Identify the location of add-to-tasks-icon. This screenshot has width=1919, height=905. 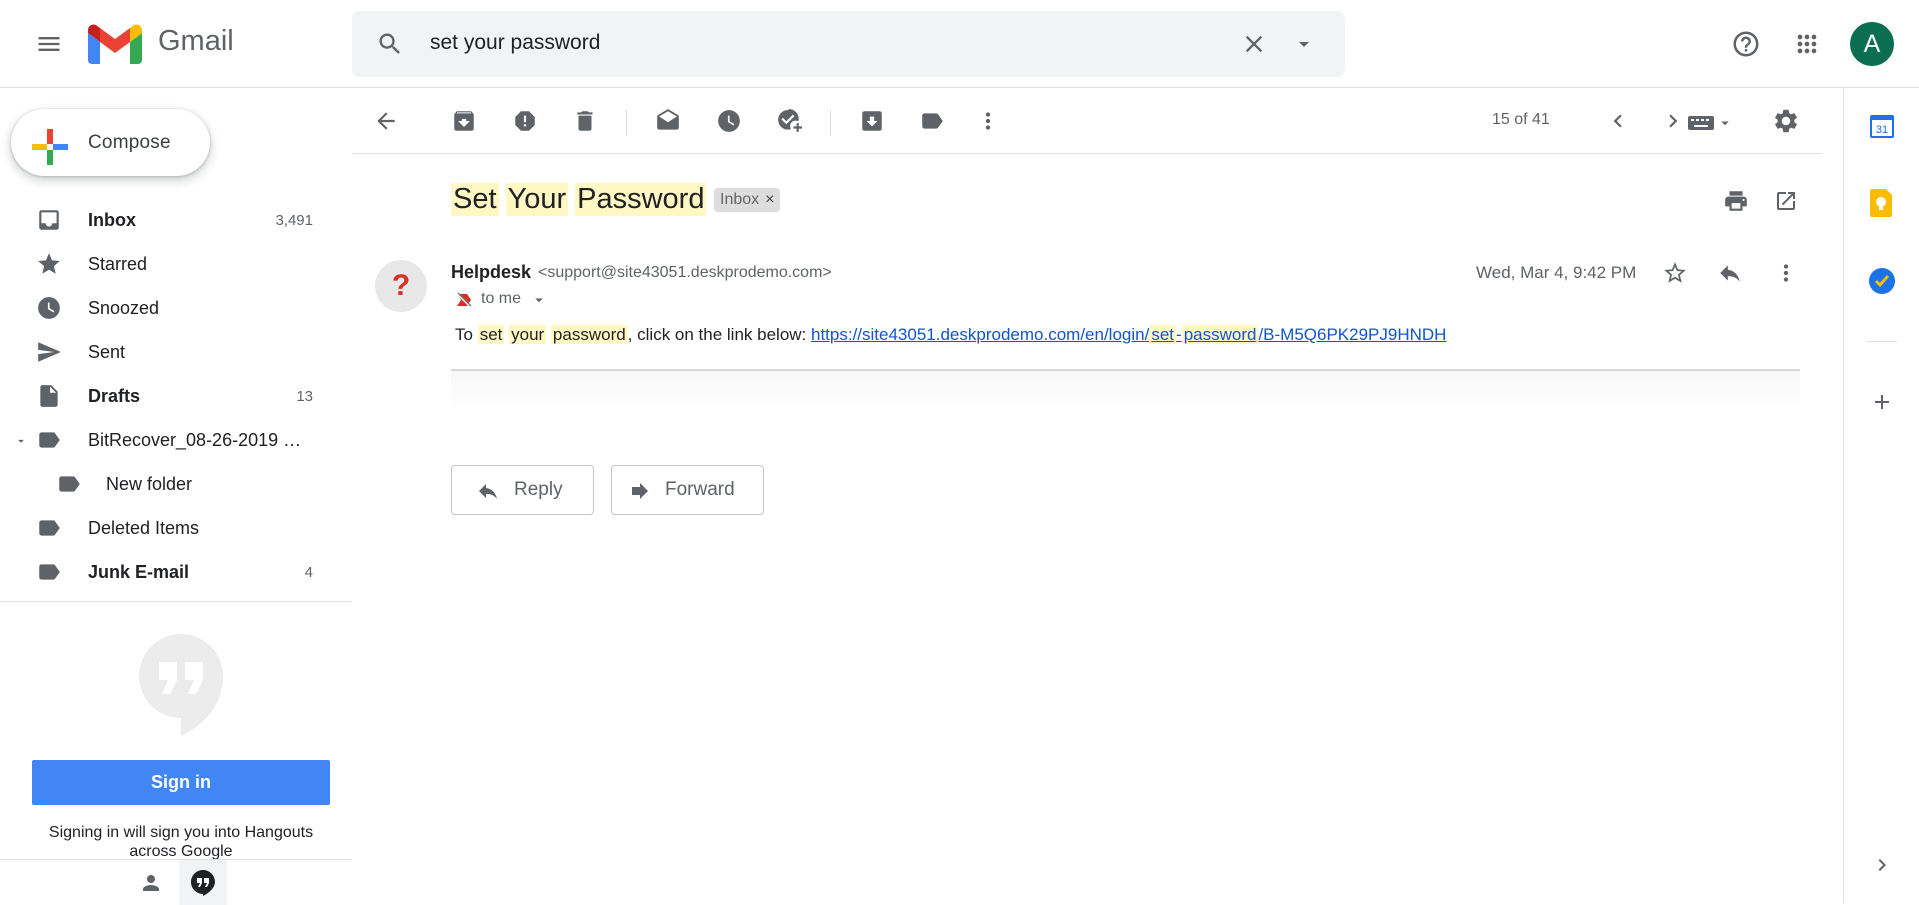
(789, 121).